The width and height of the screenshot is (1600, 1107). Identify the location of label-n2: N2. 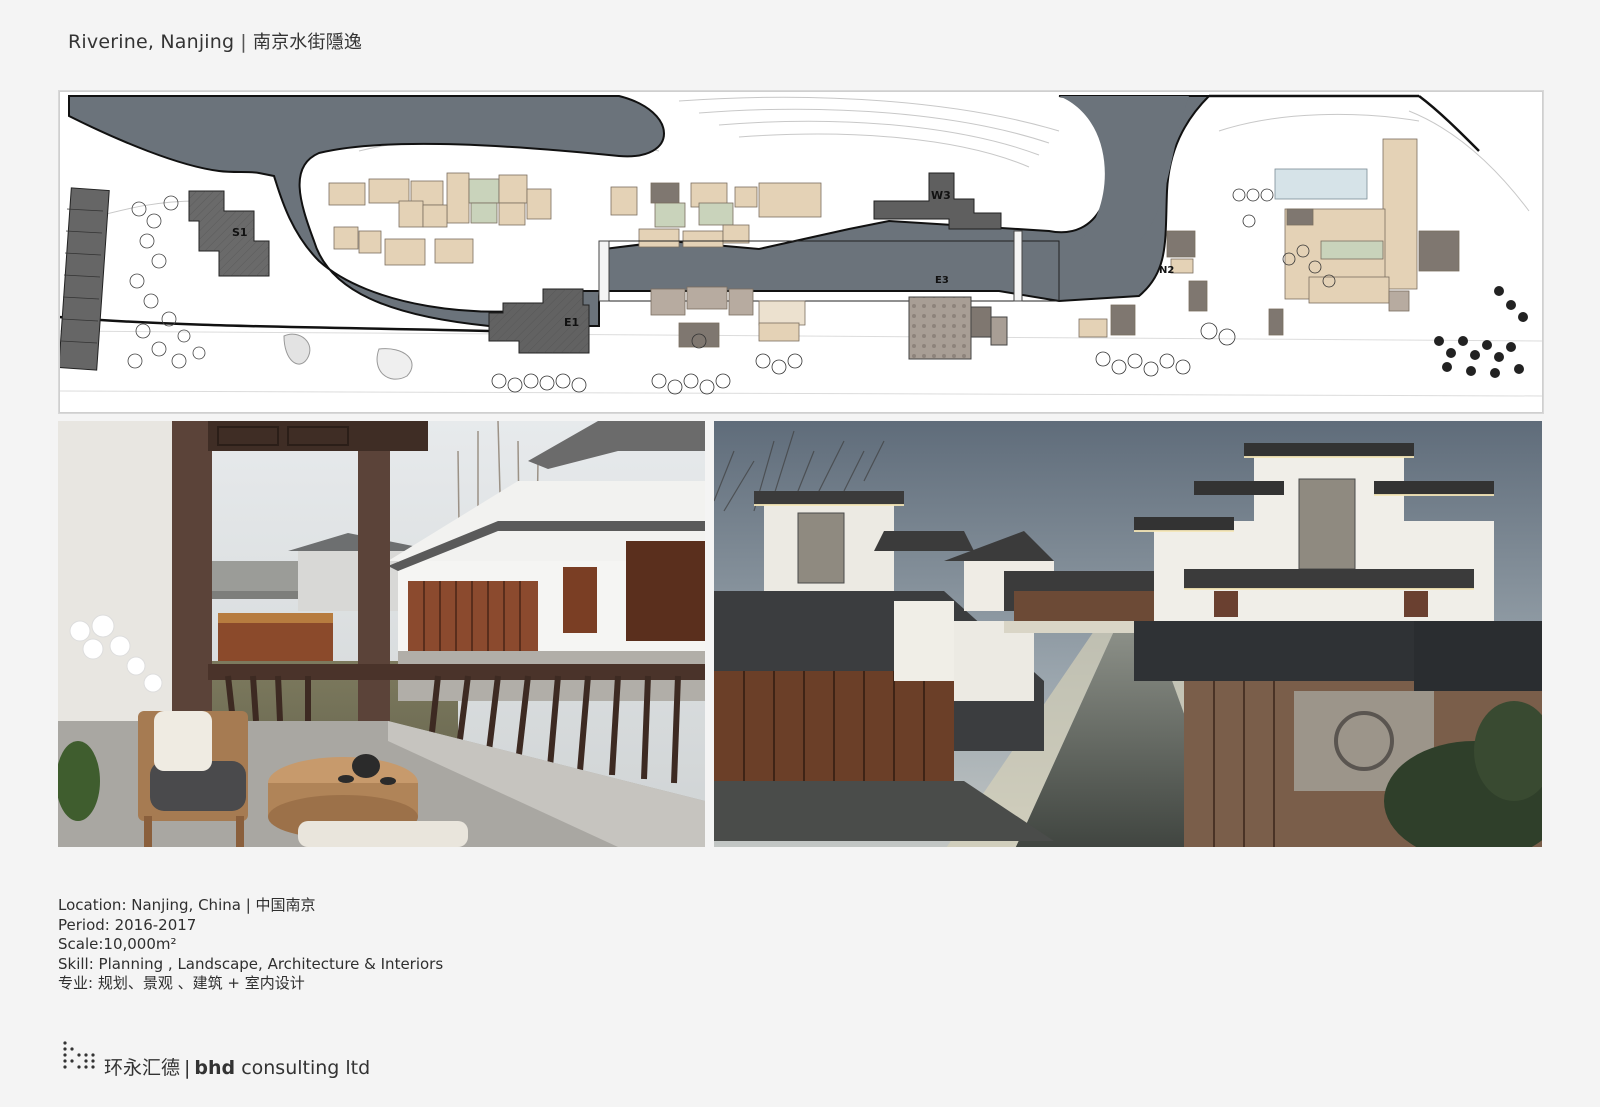
(1166, 270).